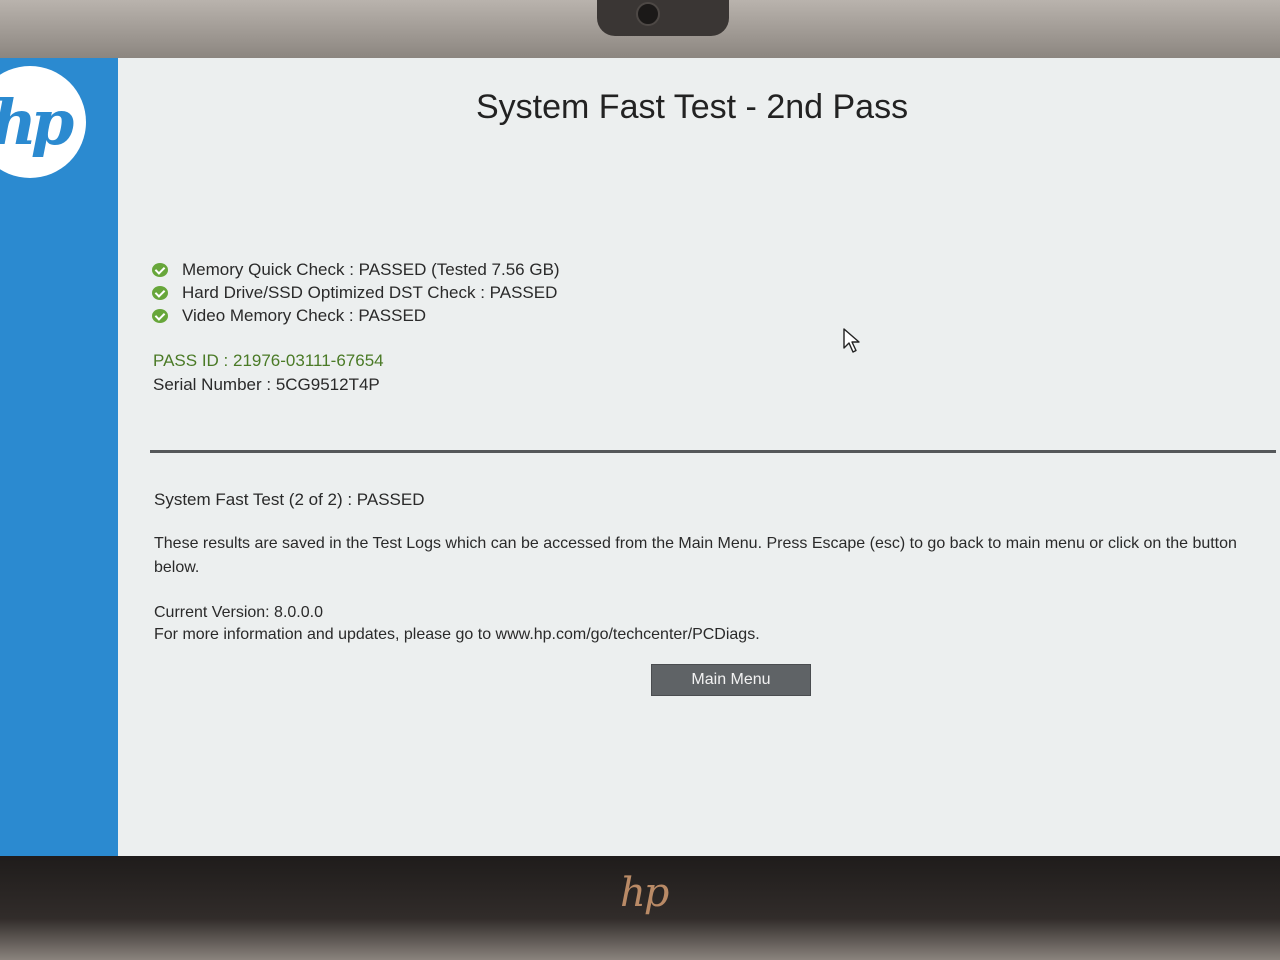 The width and height of the screenshot is (1280, 960). Describe the element at coordinates (851, 340) in the screenshot. I see `mouse-pointer-icon` at that location.